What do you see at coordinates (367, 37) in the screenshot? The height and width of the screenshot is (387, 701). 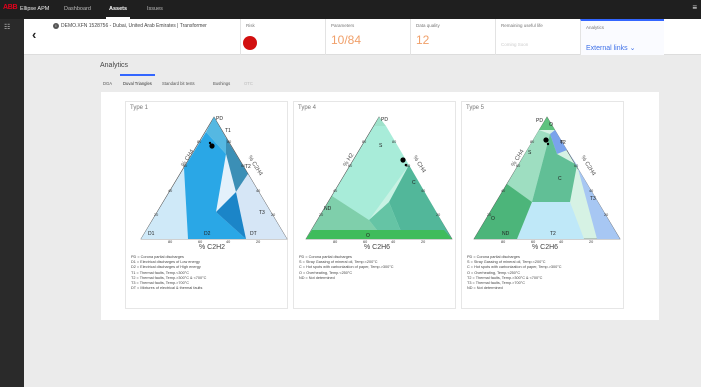 I see `parameters-kpi: Parameters 10/84` at bounding box center [367, 37].